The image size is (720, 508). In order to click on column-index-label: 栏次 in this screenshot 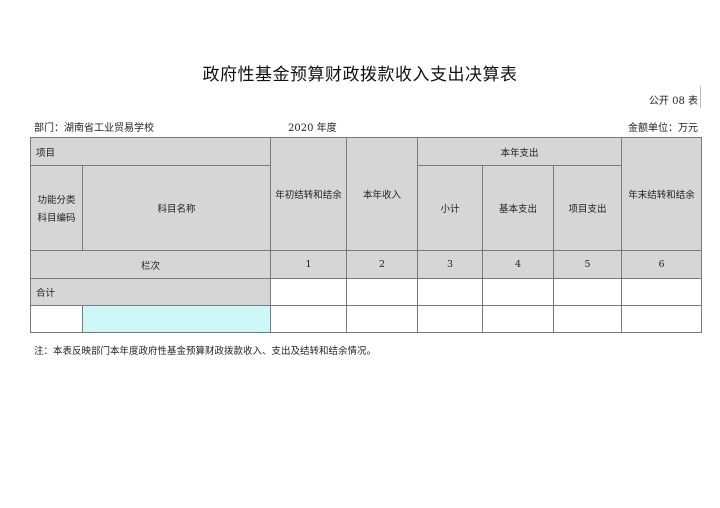, I will do `click(150, 264)`.